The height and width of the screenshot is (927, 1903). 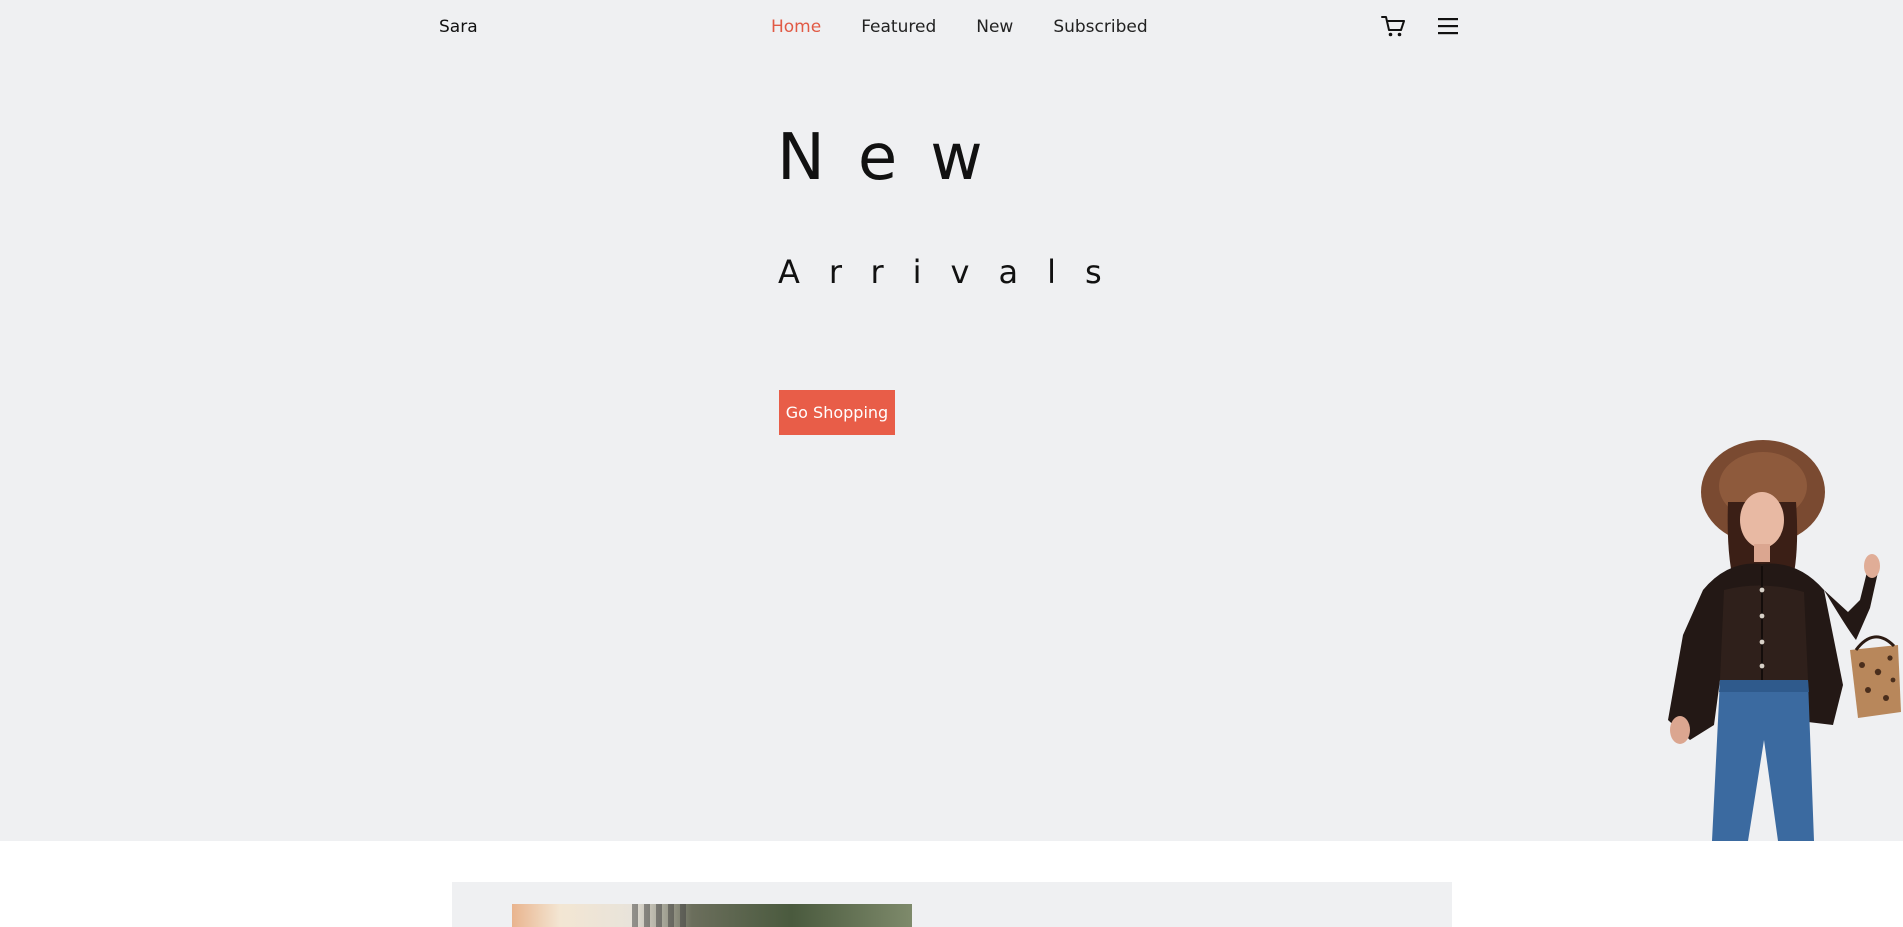 I want to click on menu-icon, so click(x=1448, y=26).